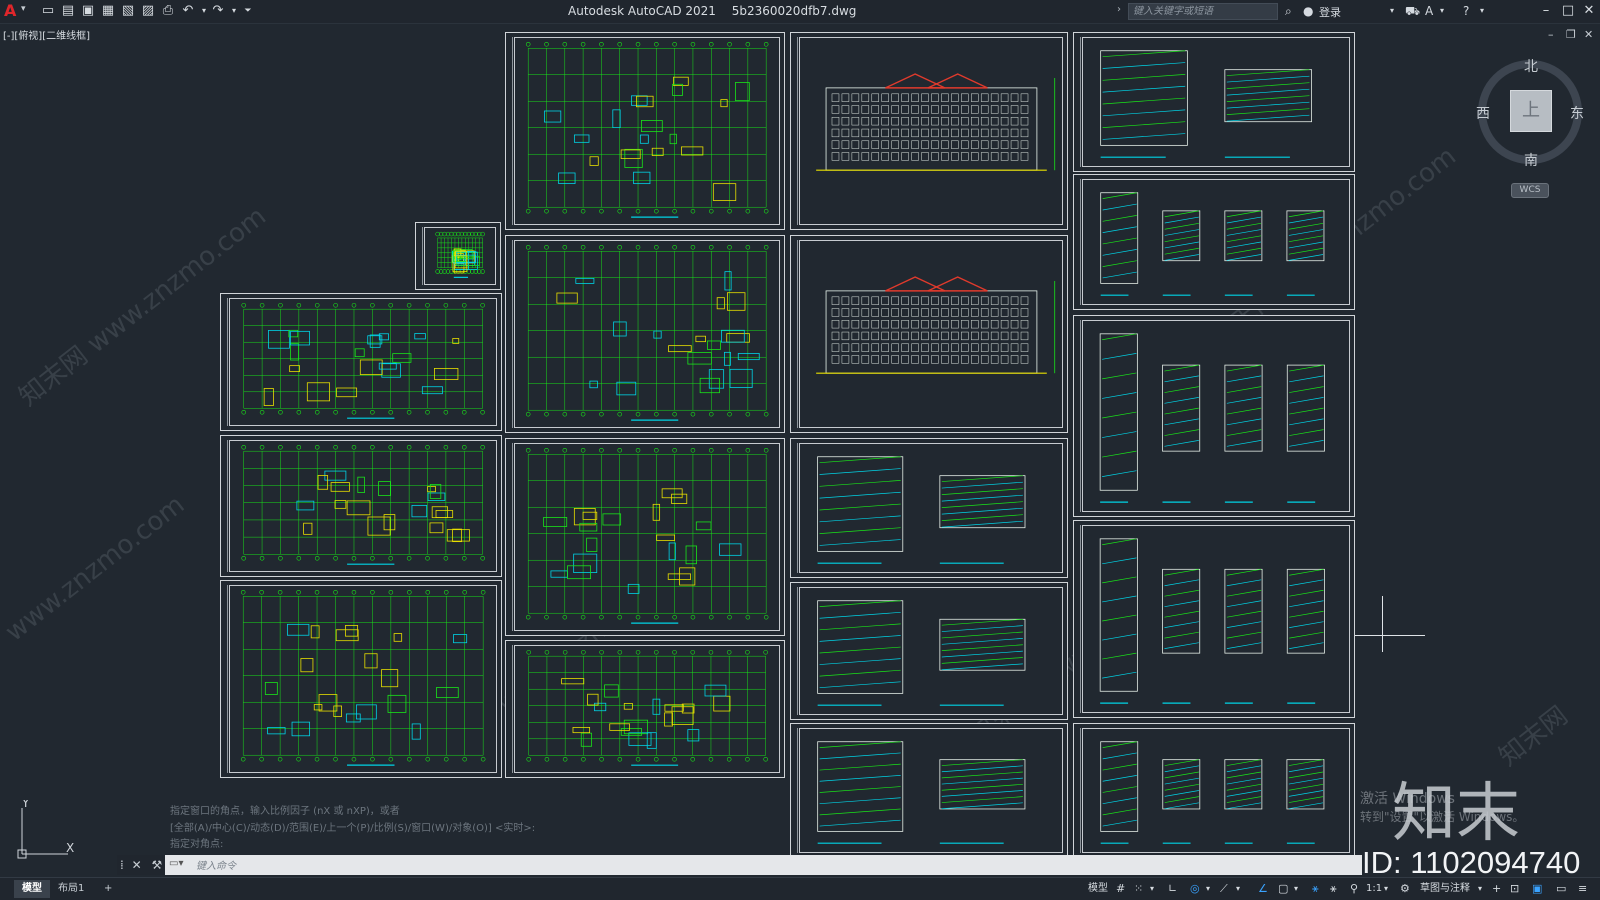  I want to click on wrench-icon: ⚒, so click(157, 865).